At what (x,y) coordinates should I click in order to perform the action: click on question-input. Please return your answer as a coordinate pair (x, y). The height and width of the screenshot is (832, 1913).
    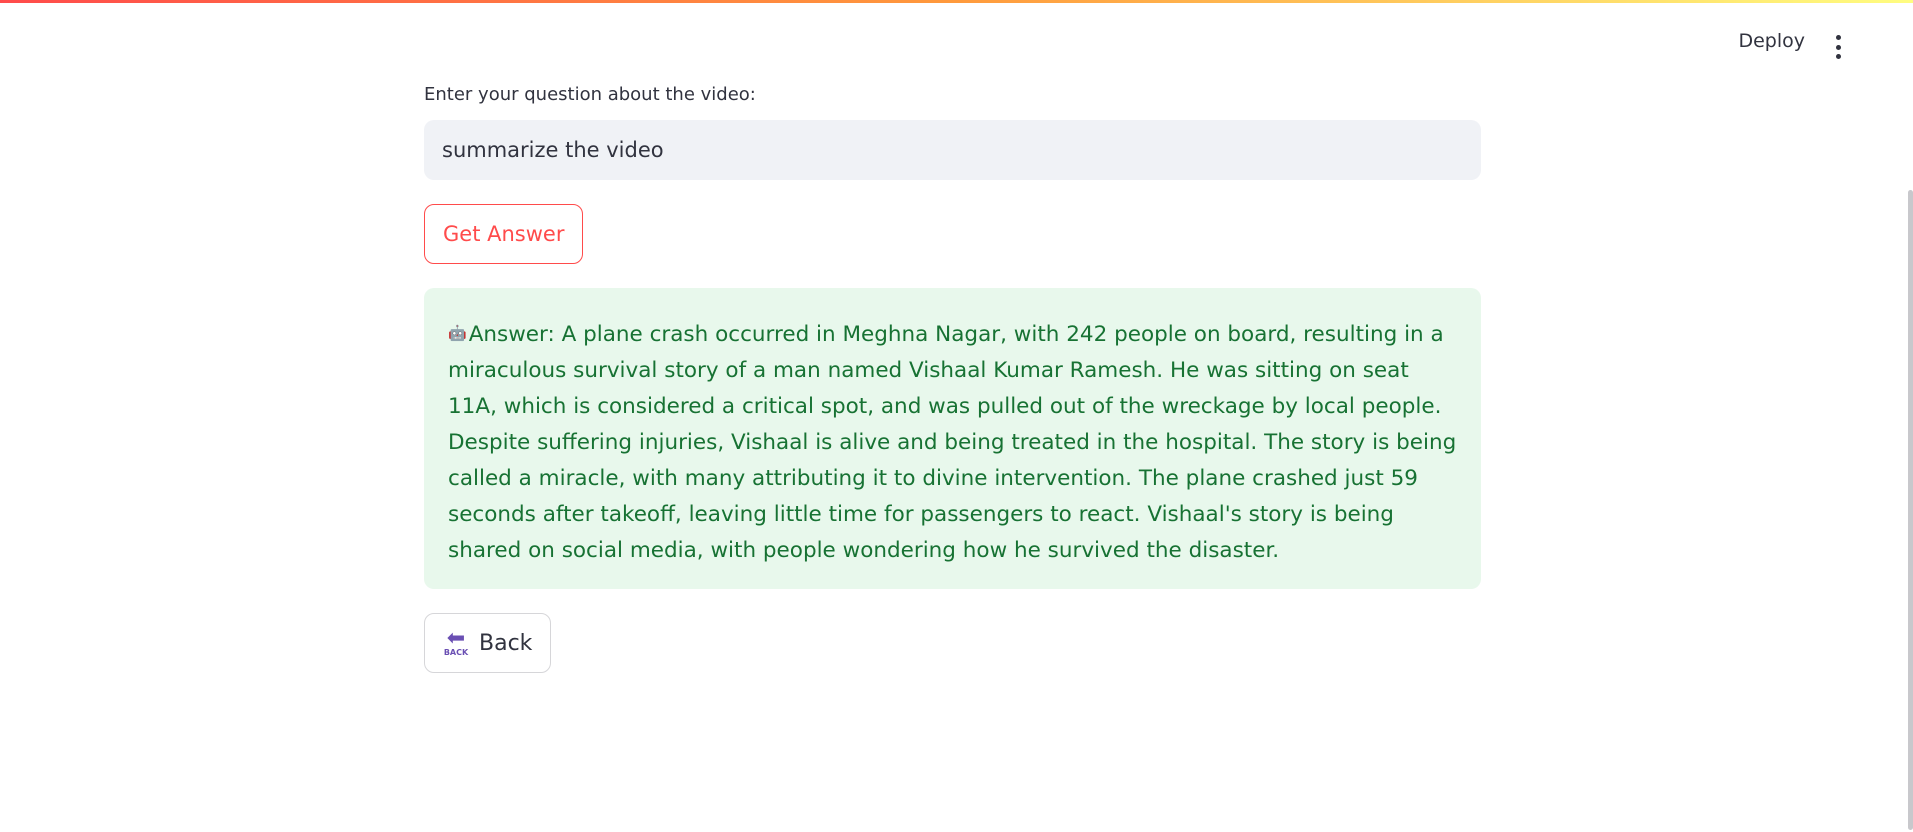
    Looking at the image, I should click on (952, 150).